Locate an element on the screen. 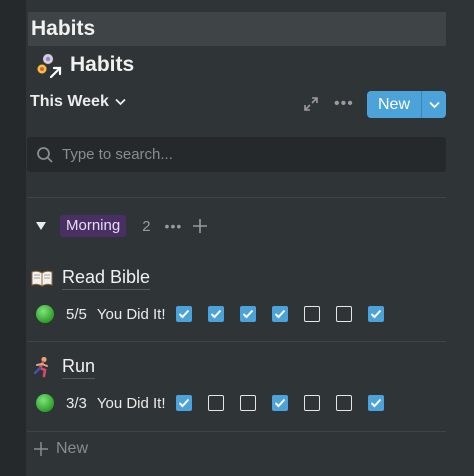 This screenshot has width=474, height=476. view-selector-label: This Week is located at coordinates (69, 101).